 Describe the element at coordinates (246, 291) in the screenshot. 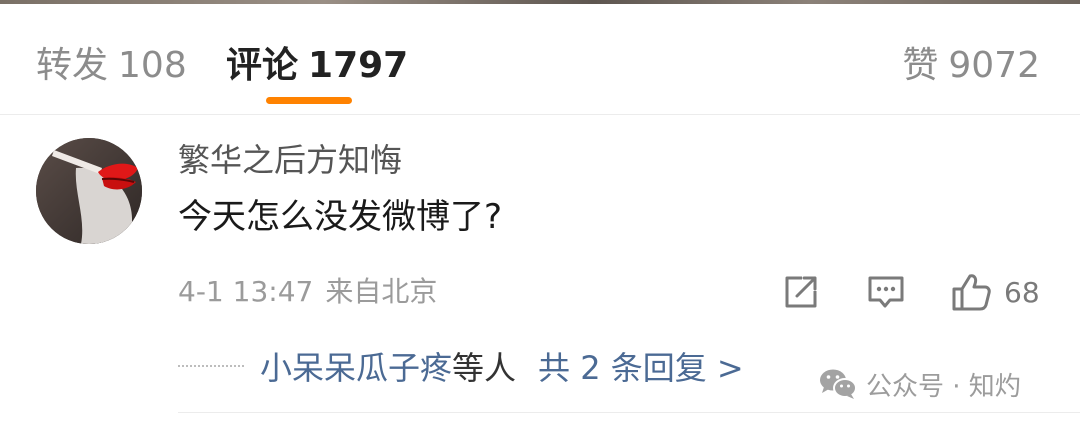

I see `comment-date: 4-1 13:47` at that location.